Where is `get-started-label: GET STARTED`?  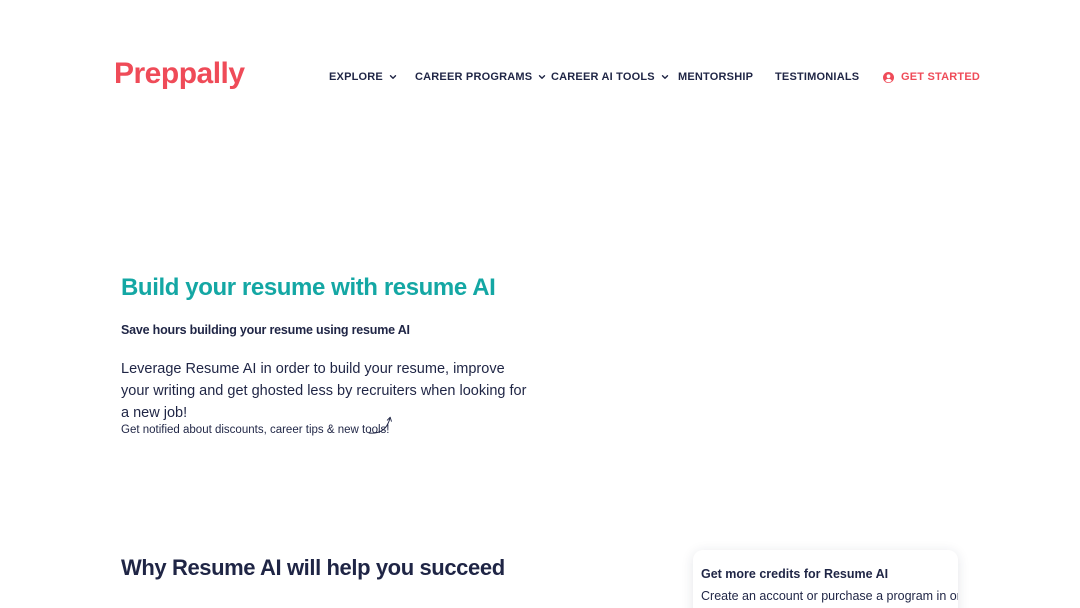
get-started-label: GET STARTED is located at coordinates (940, 77).